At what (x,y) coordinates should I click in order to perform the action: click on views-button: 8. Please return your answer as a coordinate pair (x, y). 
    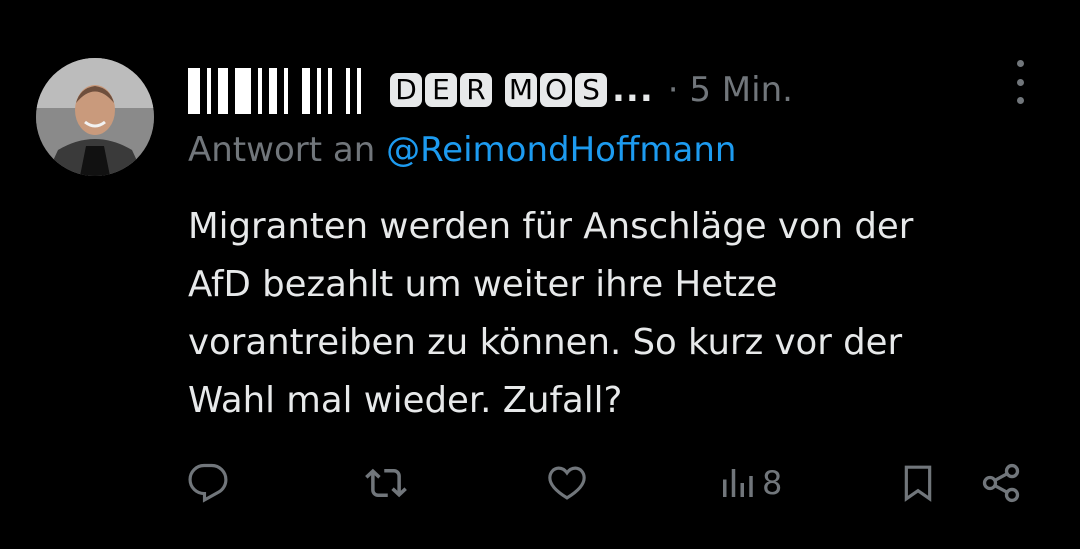
    Looking at the image, I should click on (750, 483).